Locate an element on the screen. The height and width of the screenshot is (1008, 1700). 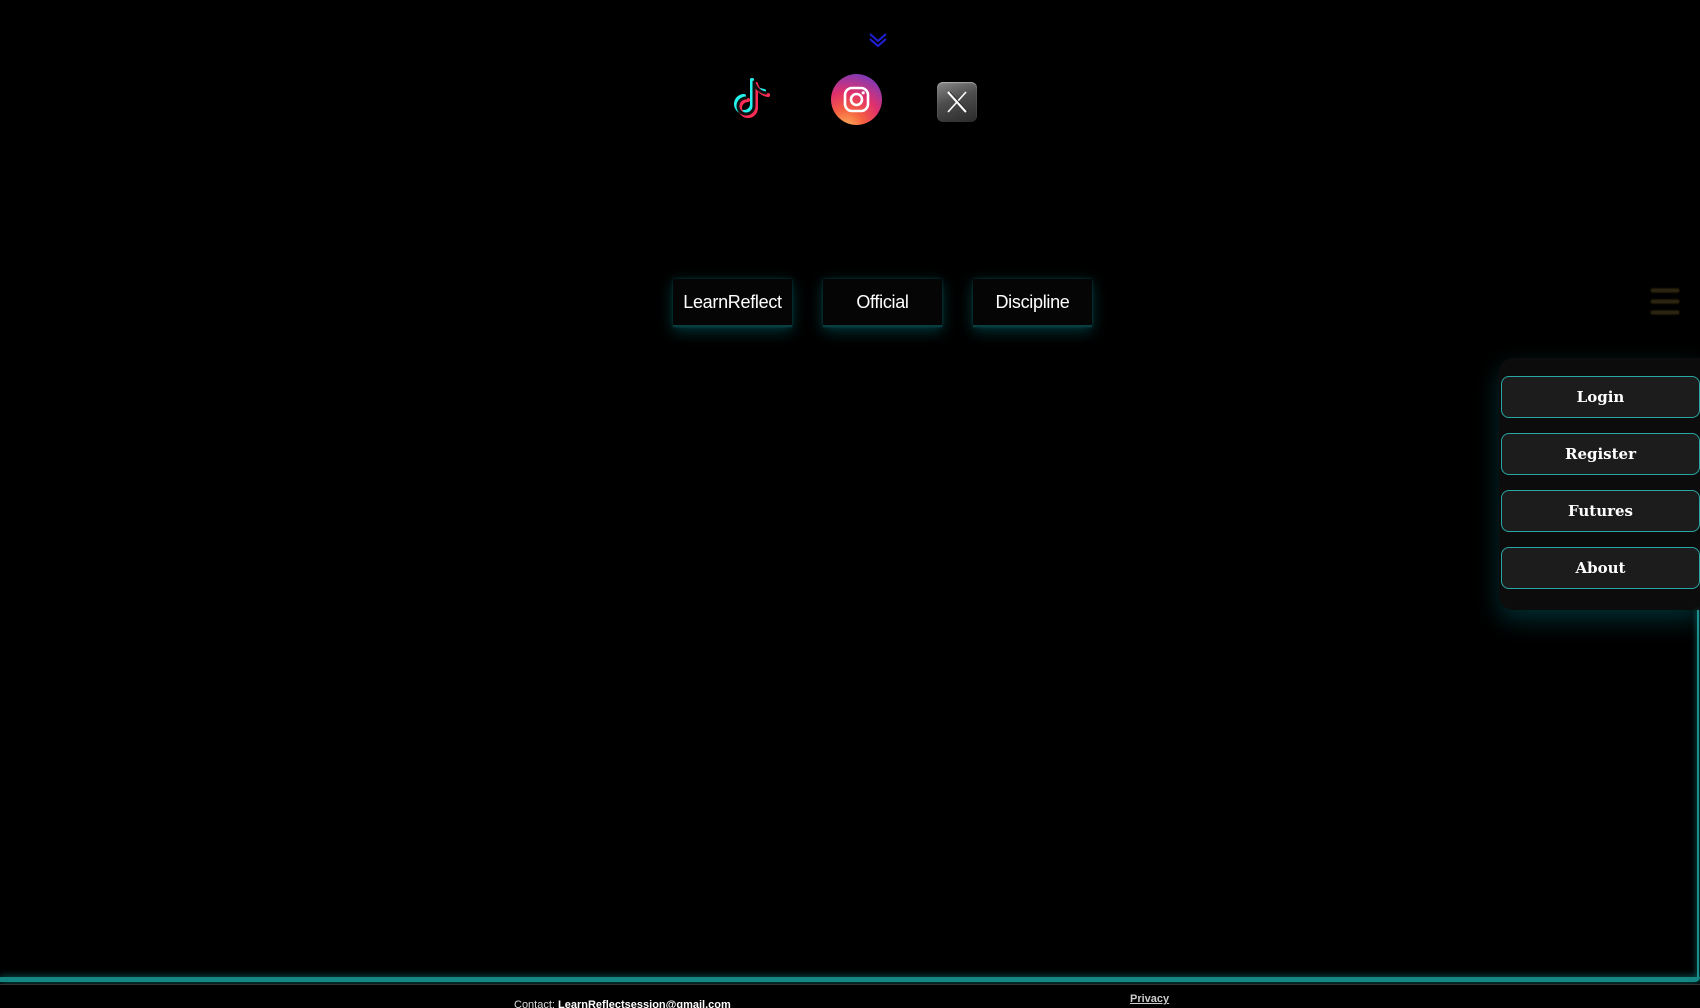
contact-email-link: LearnReflectsession@gmail.com is located at coordinates (644, 1003).